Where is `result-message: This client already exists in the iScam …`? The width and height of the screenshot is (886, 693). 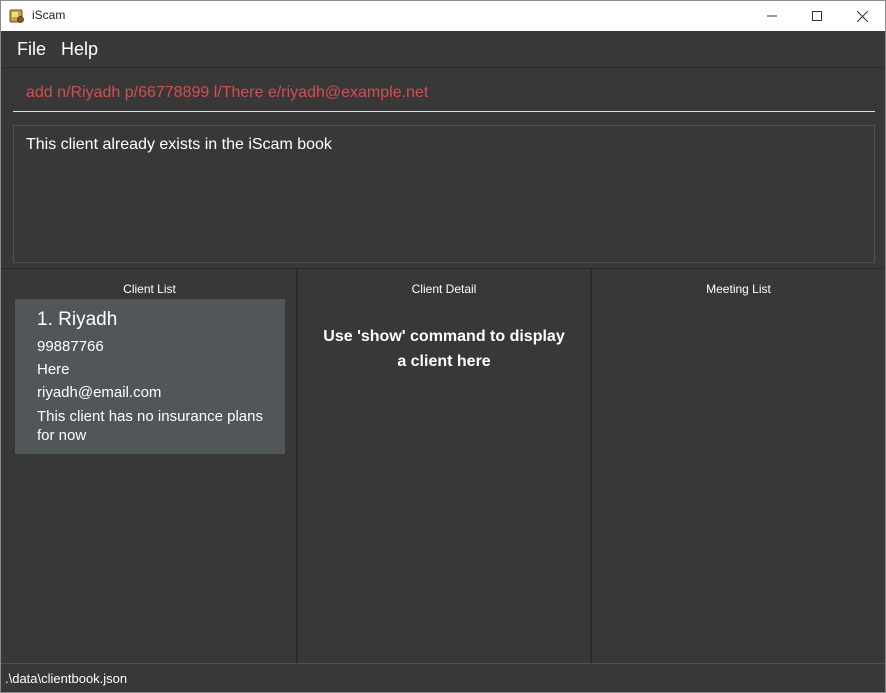 result-message: This client already exists in the iScam … is located at coordinates (179, 144).